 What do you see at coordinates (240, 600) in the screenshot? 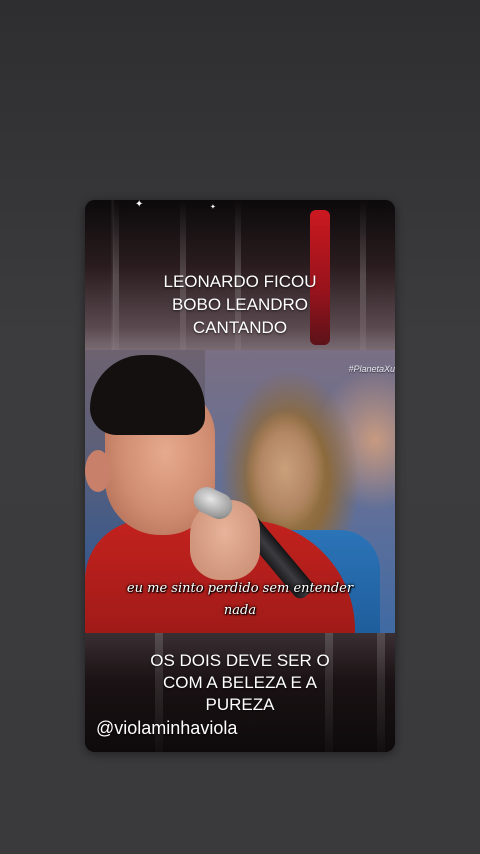
I see `lyric-subtitle: eu me sinto perdido sem entender nada` at bounding box center [240, 600].